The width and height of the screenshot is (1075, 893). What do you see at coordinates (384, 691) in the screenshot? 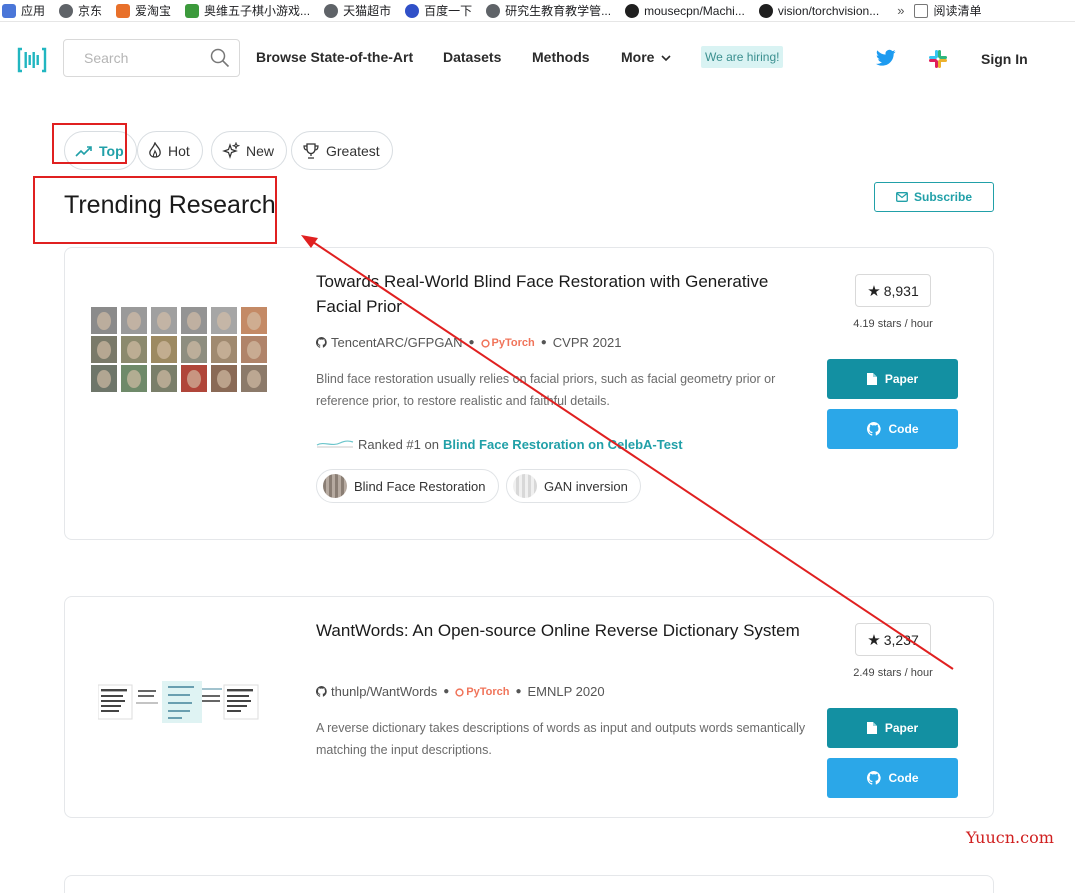
I see `repo-link: thunlp/WantWords` at bounding box center [384, 691].